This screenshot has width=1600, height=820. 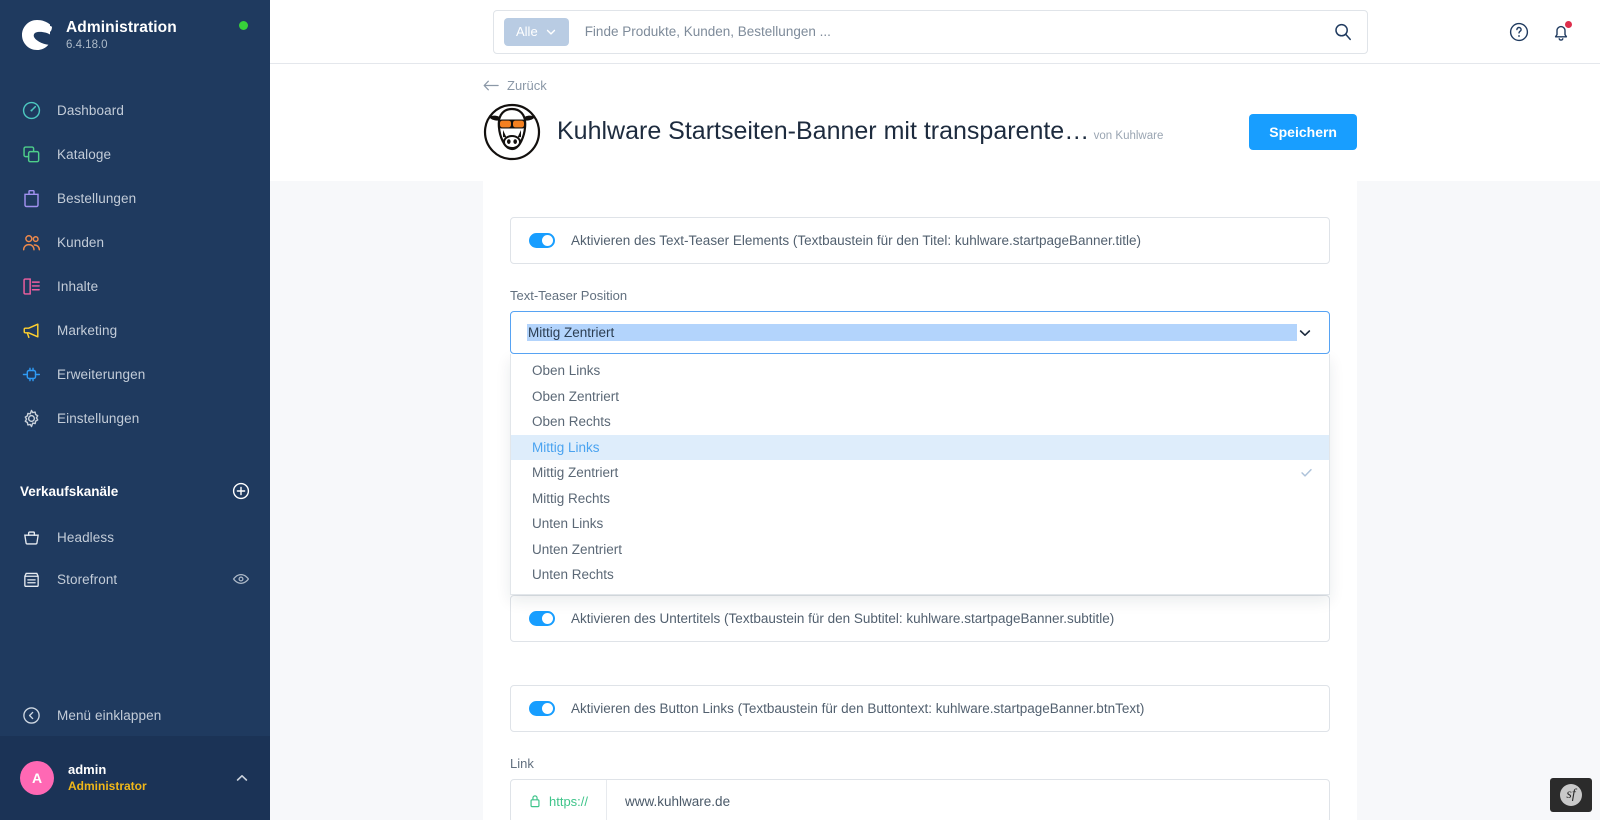 What do you see at coordinates (31, 537) in the screenshot?
I see `basket-icon` at bounding box center [31, 537].